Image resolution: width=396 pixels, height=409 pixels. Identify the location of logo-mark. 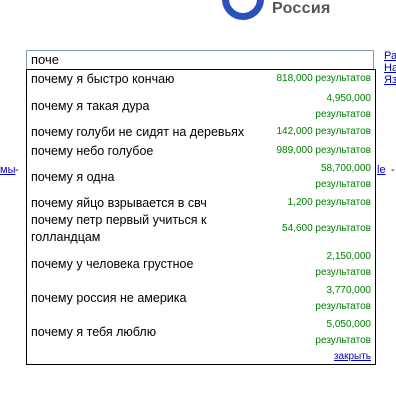
(243, 10).